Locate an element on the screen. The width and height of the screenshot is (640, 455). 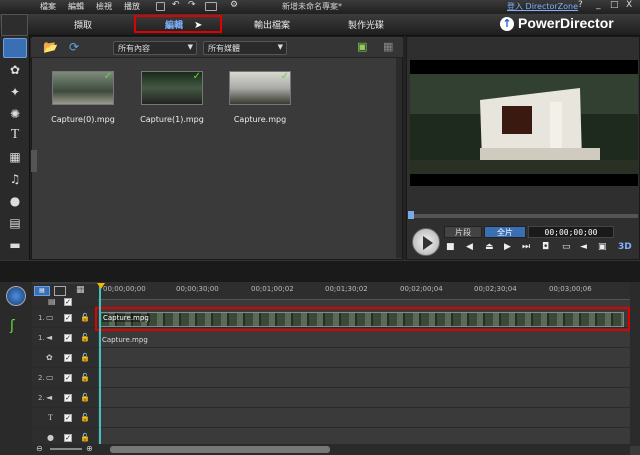
volume-icon: ◄ is located at coordinates (583, 247).